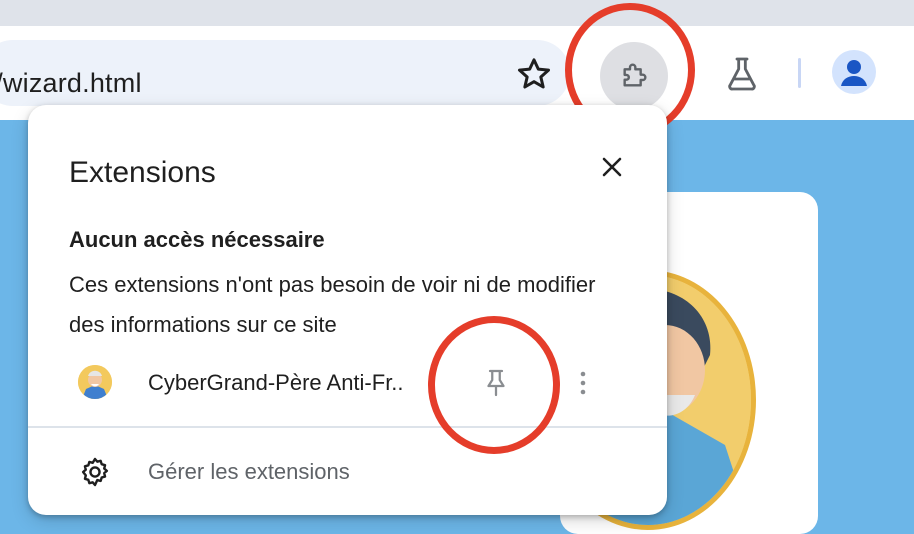 This screenshot has width=914, height=534. Describe the element at coordinates (276, 382) in the screenshot. I see `extension-name: CyberGrand-Père Anti-Fr..` at that location.